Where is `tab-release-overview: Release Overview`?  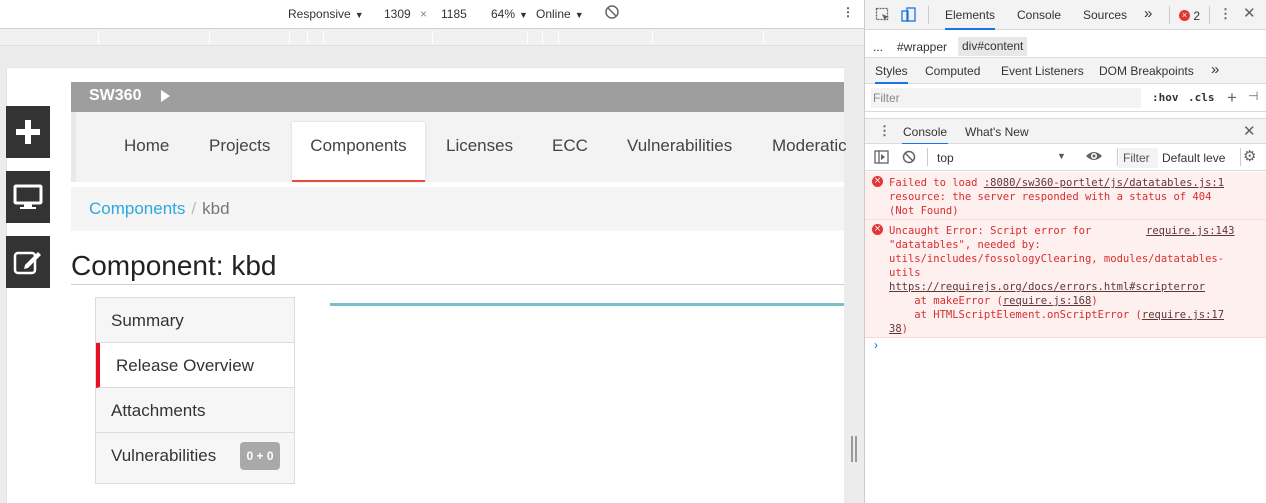 tab-release-overview: Release Overview is located at coordinates (195, 365).